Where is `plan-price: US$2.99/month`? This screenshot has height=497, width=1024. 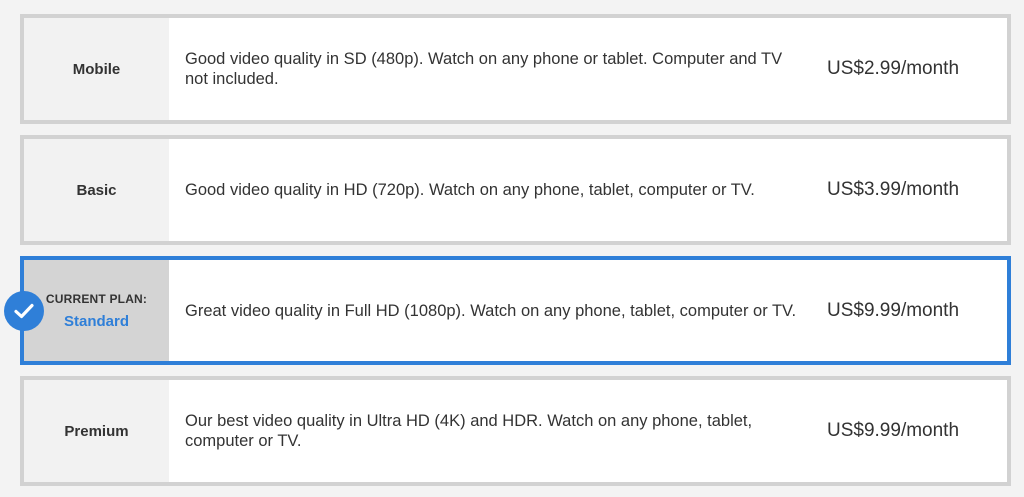 plan-price: US$2.99/month is located at coordinates (893, 68).